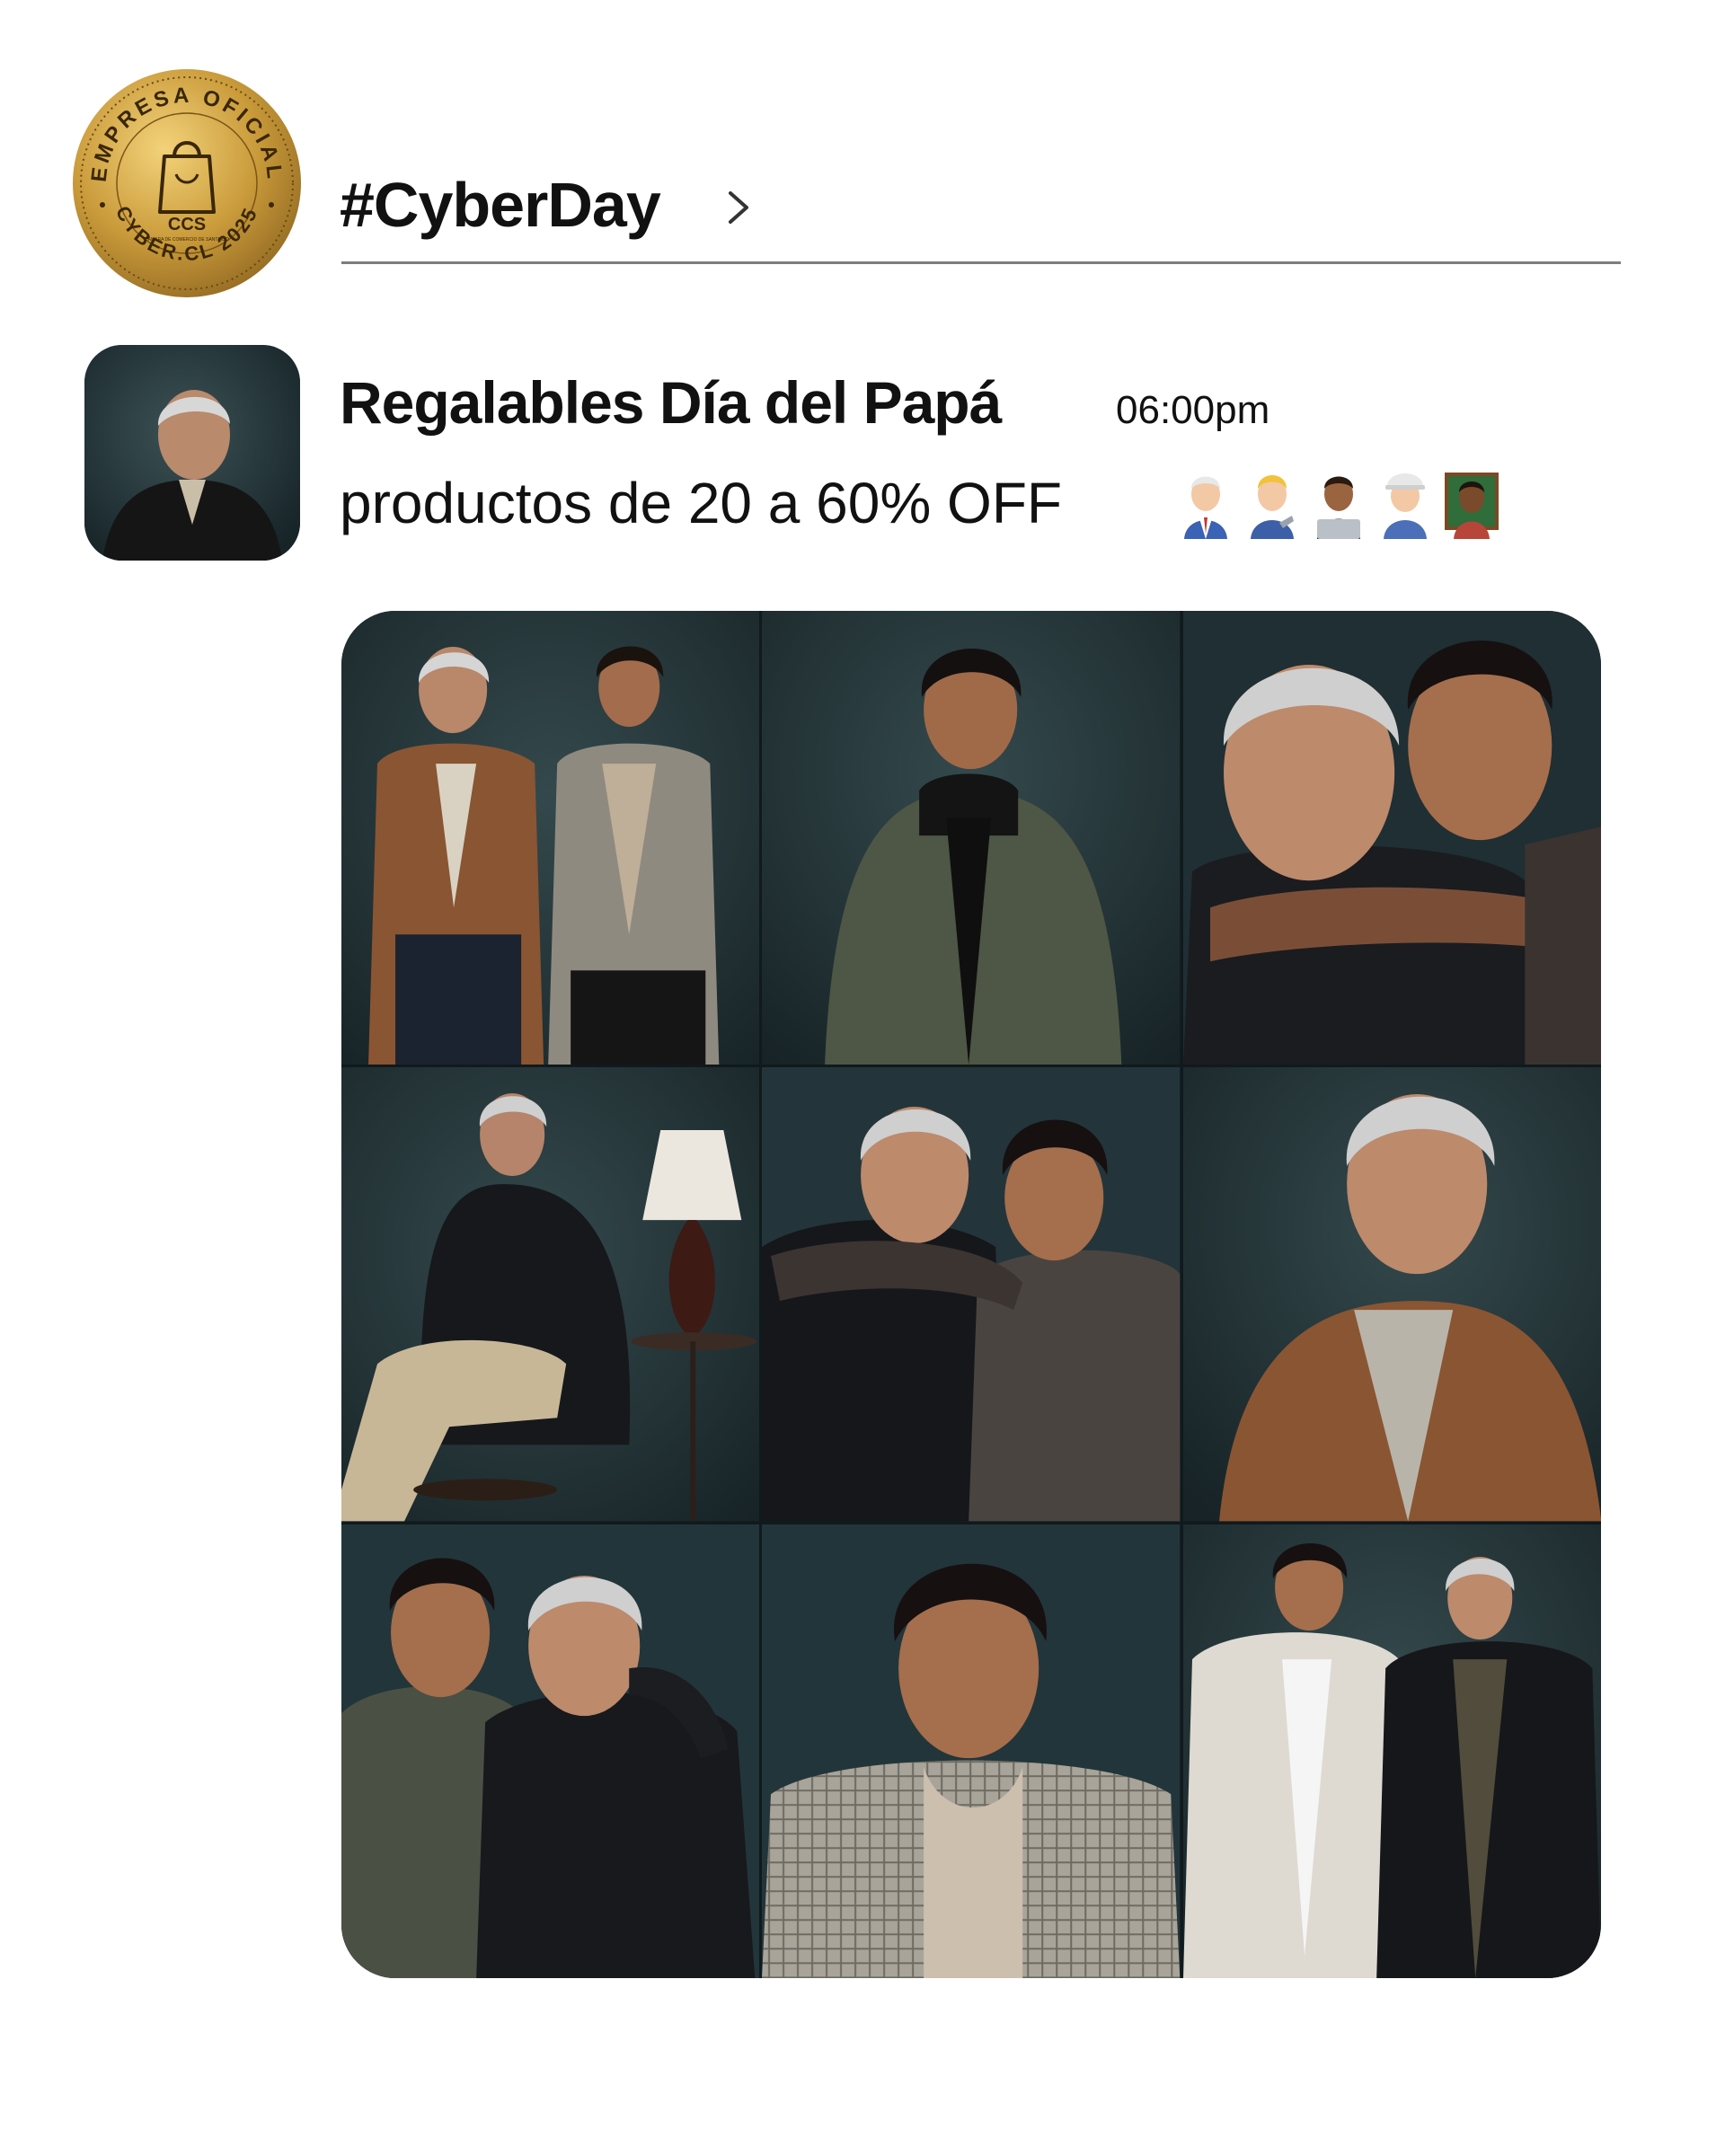 The width and height of the screenshot is (1725, 2156). Describe the element at coordinates (550, 1294) in the screenshot. I see `photo-father-seated-lamp` at that location.